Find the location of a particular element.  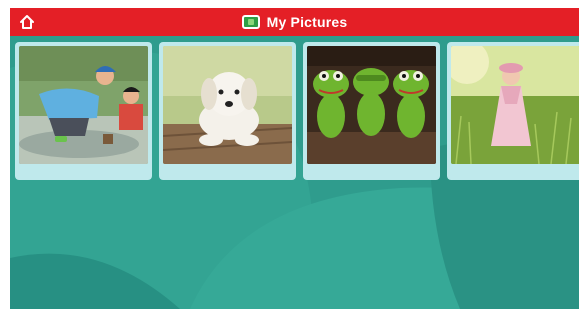

page-title: My Pictures is located at coordinates (307, 22).